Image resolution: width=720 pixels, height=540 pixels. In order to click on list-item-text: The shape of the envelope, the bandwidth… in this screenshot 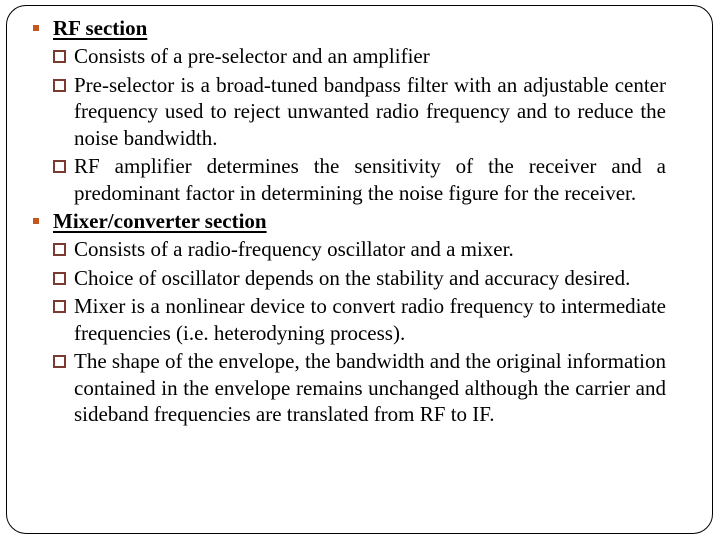, I will do `click(370, 387)`.